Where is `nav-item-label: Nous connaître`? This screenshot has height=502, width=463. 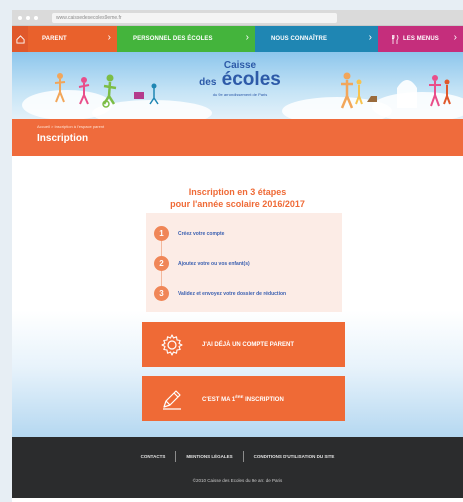
nav-item-label: Nous connaître is located at coordinates (299, 39).